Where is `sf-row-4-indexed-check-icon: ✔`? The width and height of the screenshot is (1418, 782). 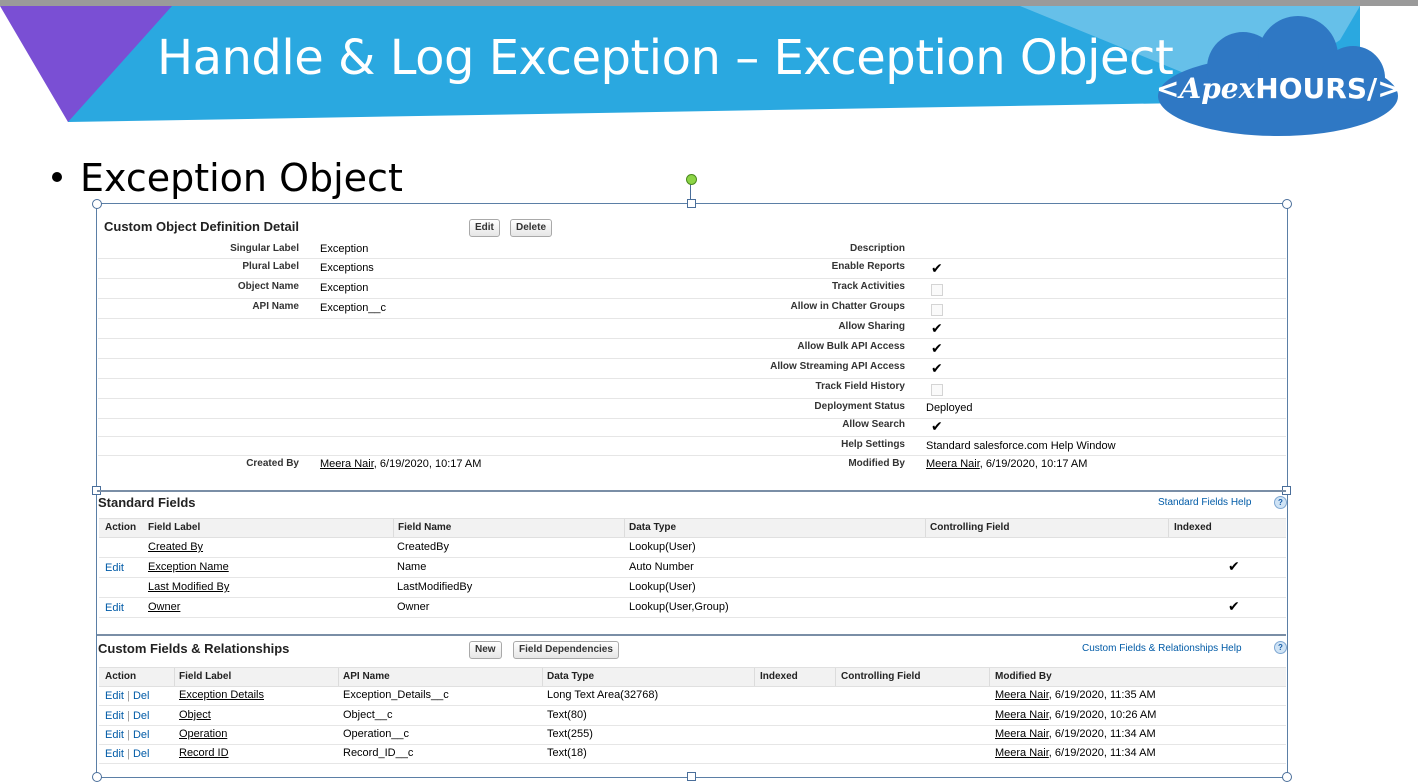
sf-row-4-indexed-check-icon: ✔ is located at coordinates (1234, 606).